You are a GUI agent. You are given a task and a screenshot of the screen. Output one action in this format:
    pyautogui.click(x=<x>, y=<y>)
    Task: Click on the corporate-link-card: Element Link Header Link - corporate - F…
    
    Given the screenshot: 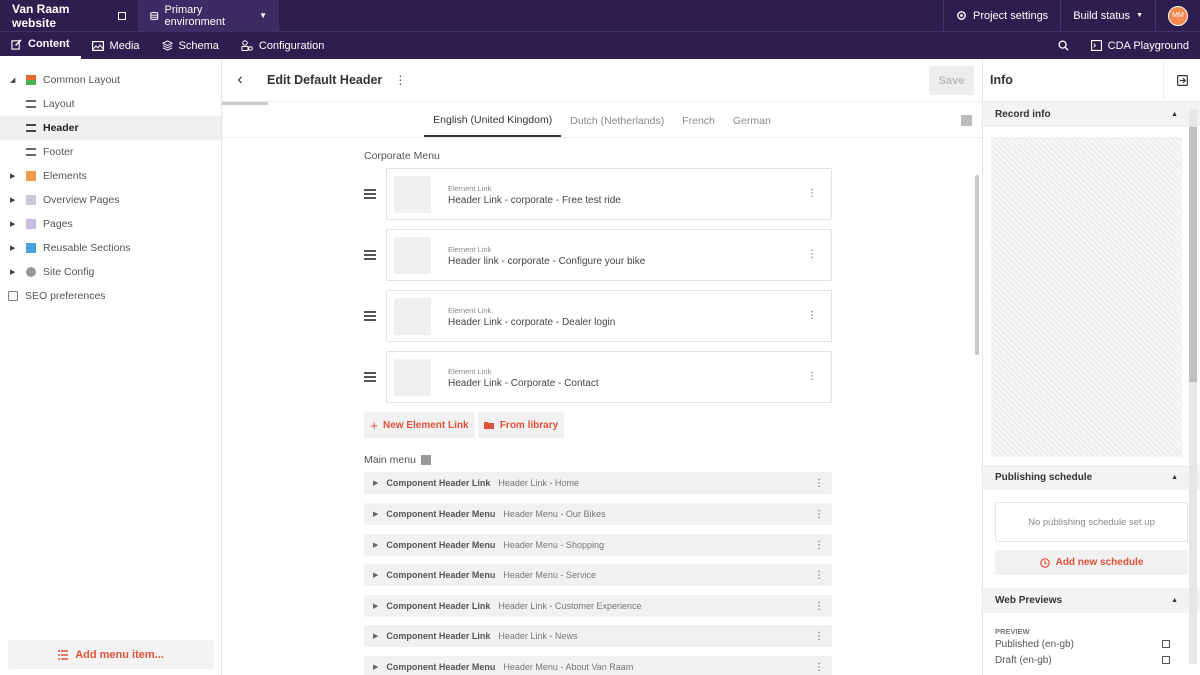 What is the action you would take?
    pyautogui.click(x=609, y=194)
    